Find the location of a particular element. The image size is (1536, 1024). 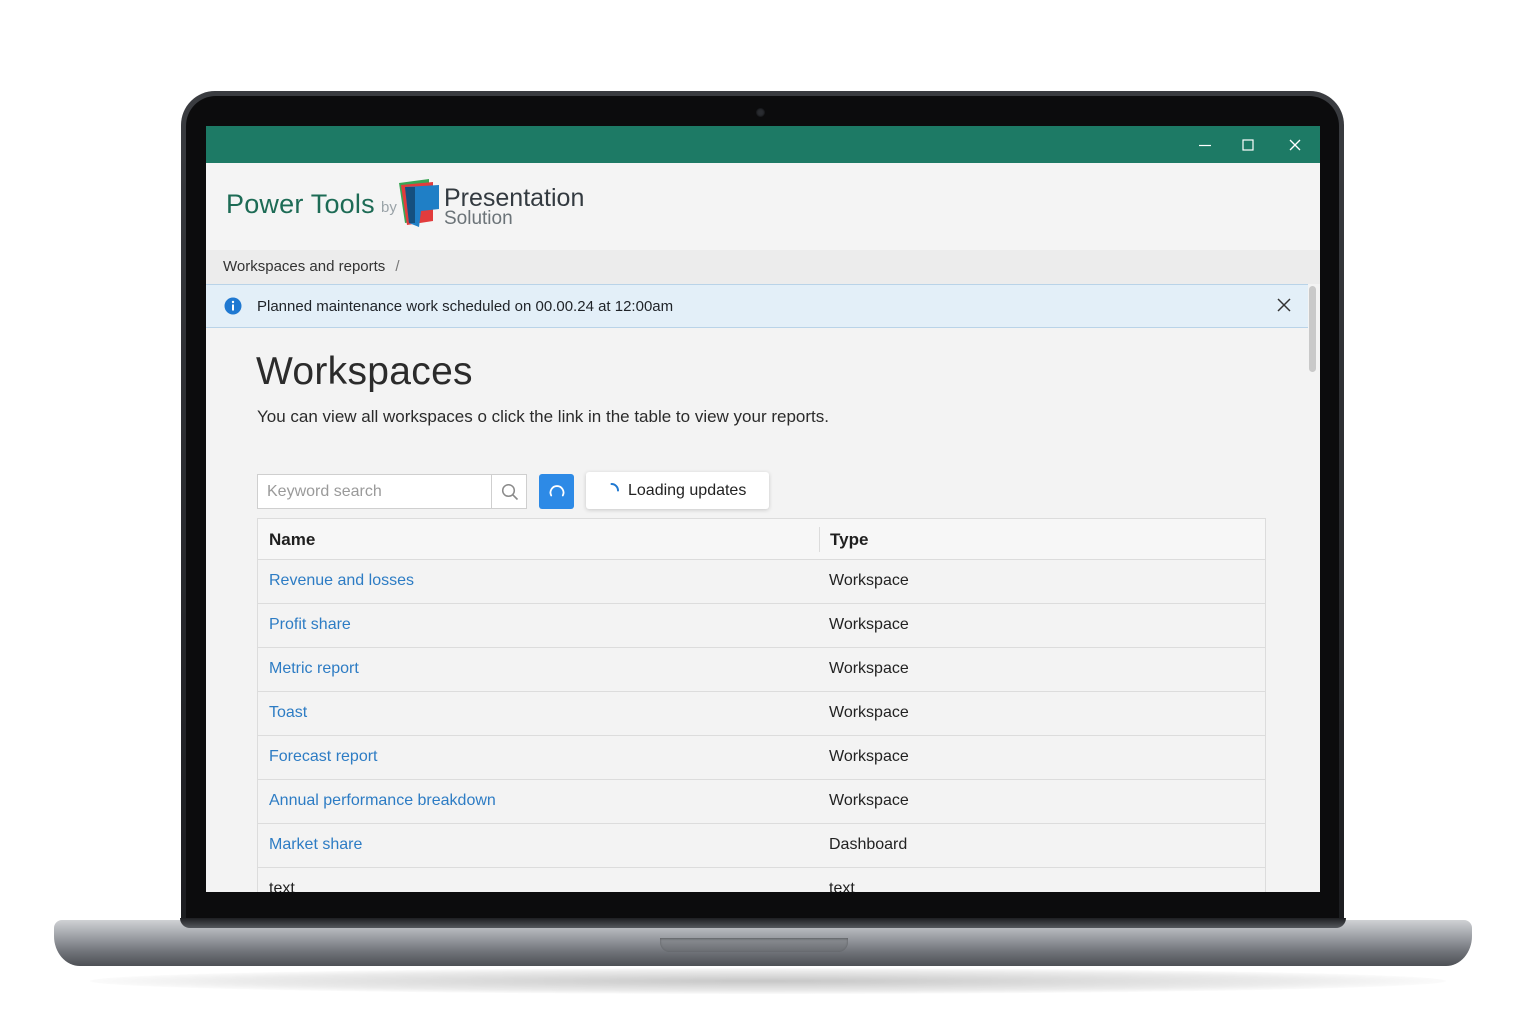

workspace-link: Toast is located at coordinates (288, 713).